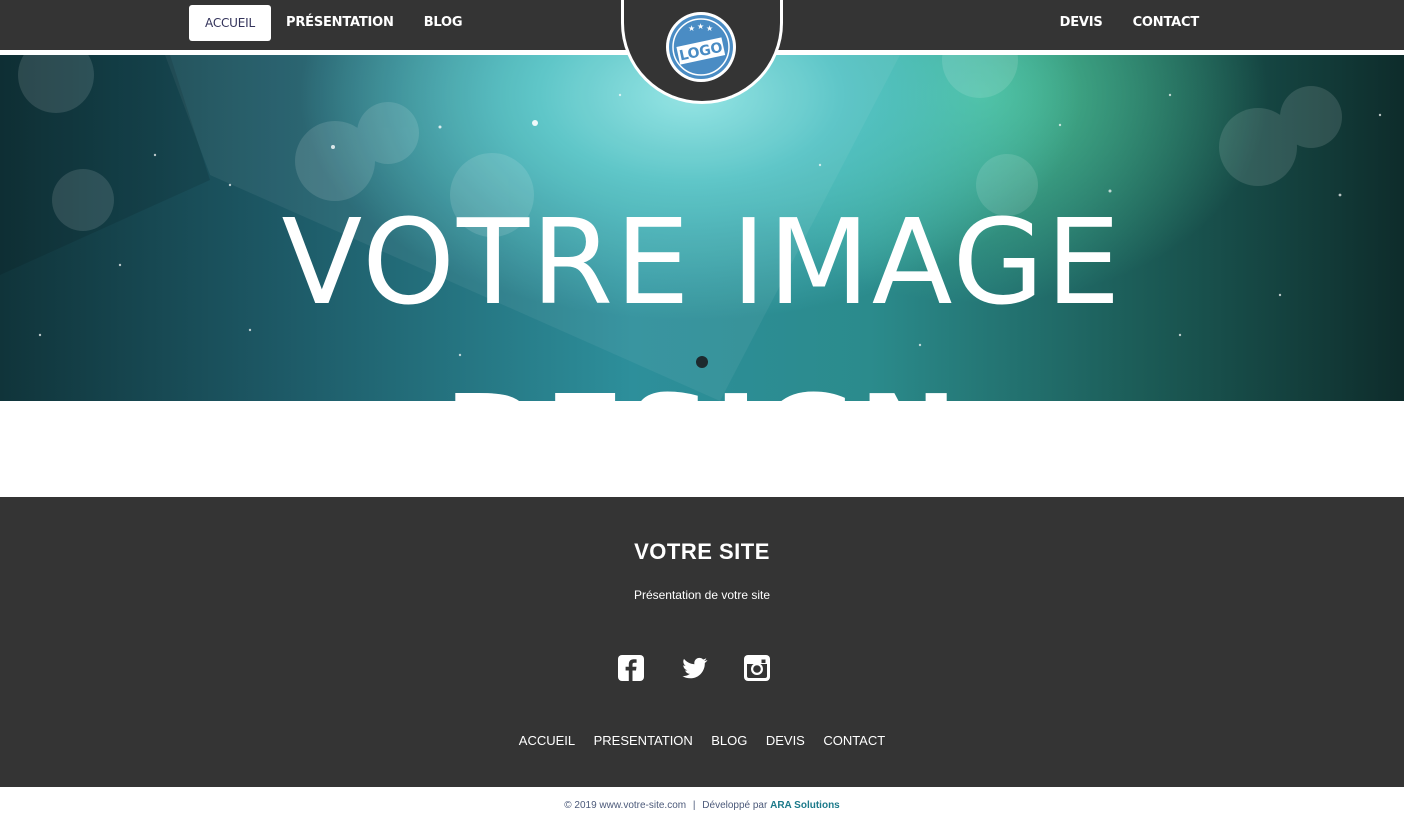 This screenshot has height=825, width=1404. What do you see at coordinates (230, 23) in the screenshot?
I see `nav-accueil: ACCUEIL` at bounding box center [230, 23].